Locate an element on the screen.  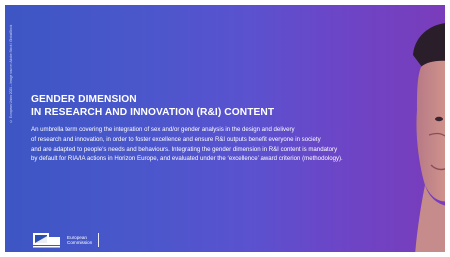
european-commission-logo: European Commission is located at coordinates (65, 240).